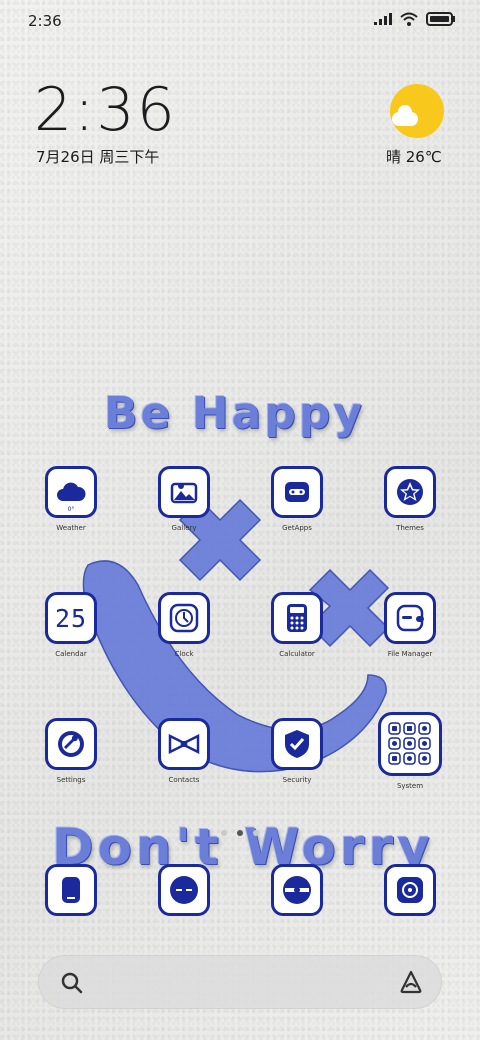 This screenshot has height=1040, width=480. Describe the element at coordinates (297, 618) in the screenshot. I see `calculator-icon` at that location.